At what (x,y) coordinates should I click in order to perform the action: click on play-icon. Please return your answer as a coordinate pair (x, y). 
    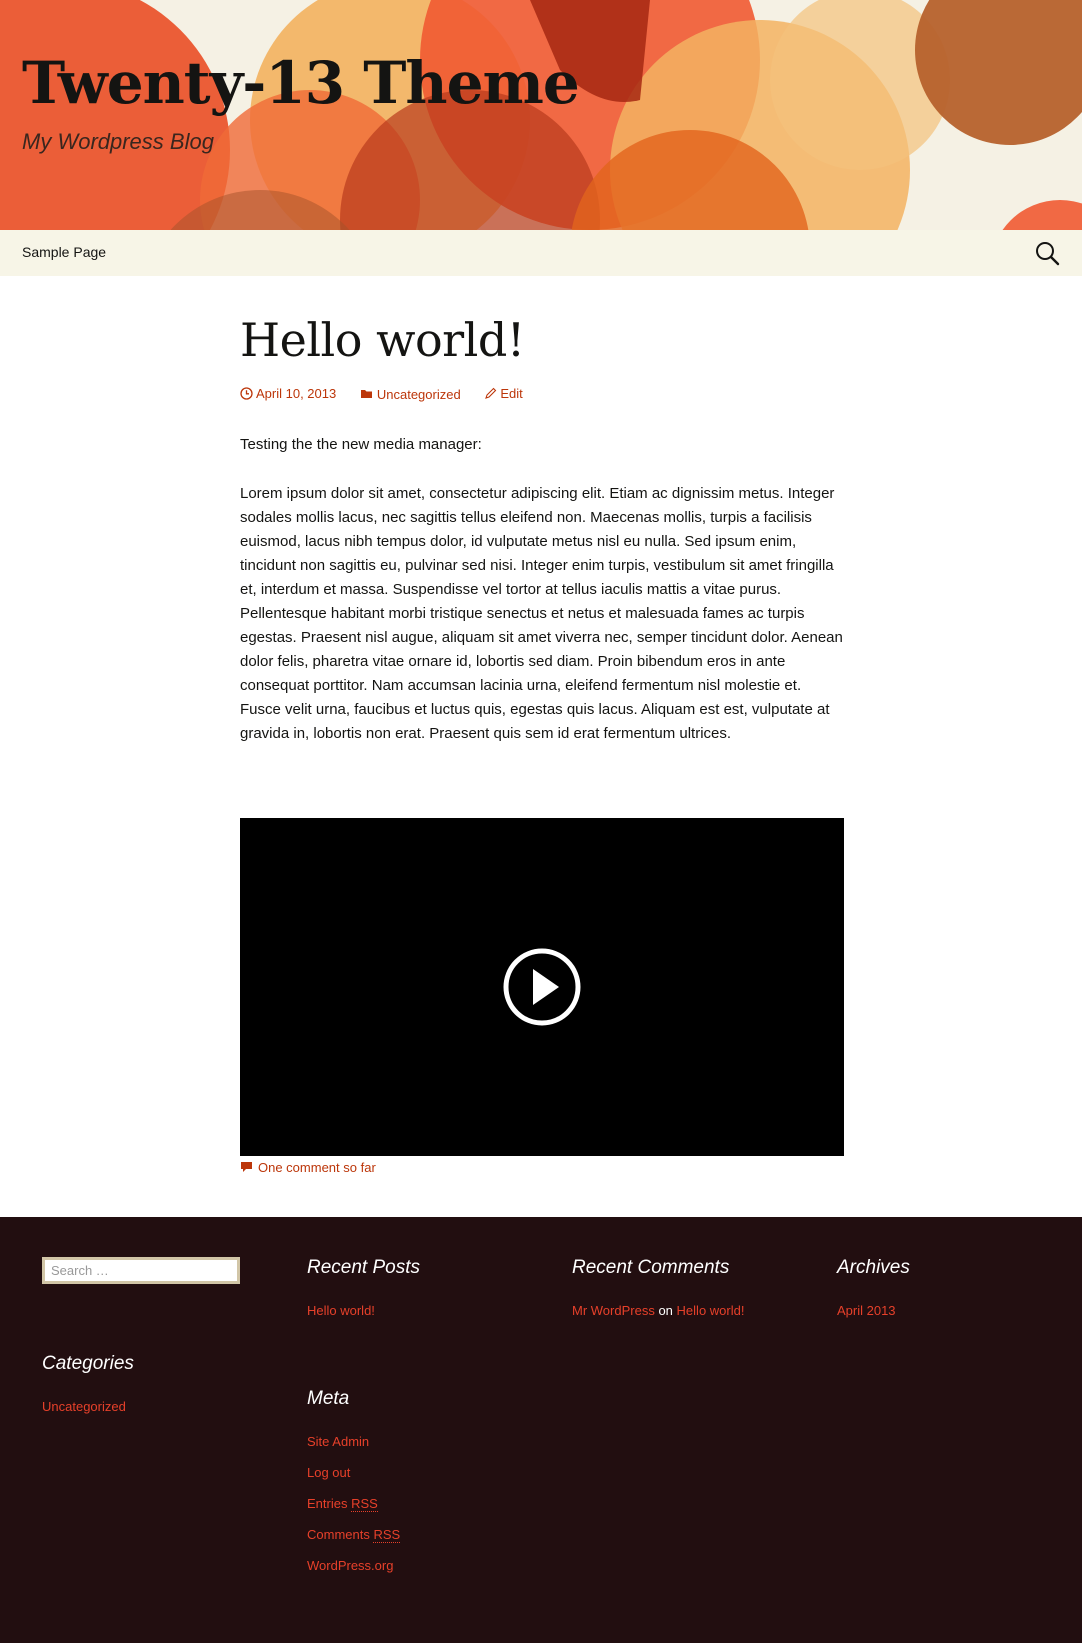
    Looking at the image, I should click on (542, 987).